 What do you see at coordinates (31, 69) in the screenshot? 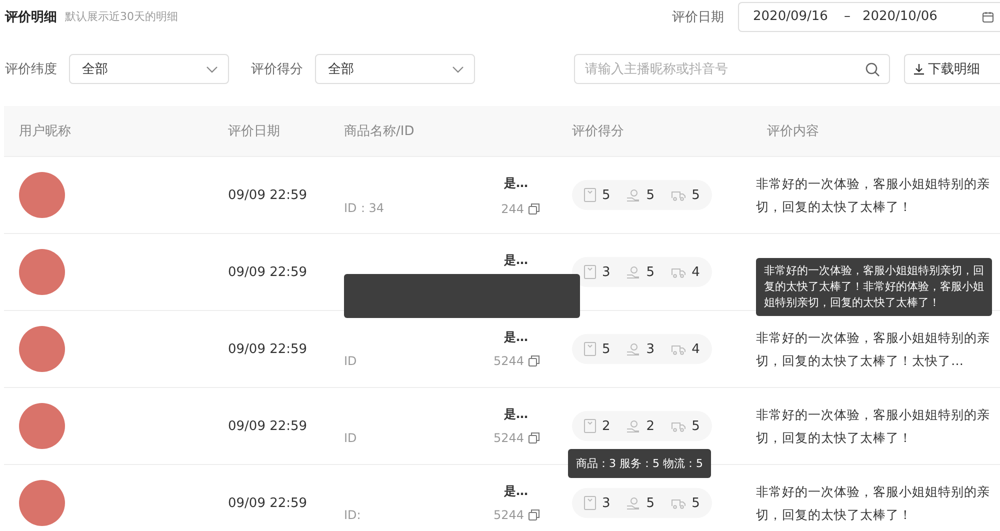
I see `filter-label: 评价纬度` at bounding box center [31, 69].